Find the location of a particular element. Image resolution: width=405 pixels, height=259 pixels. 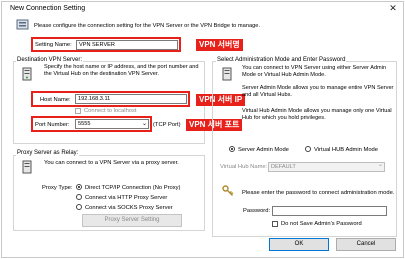

tcp-port-label: (TCP Port) is located at coordinates (167, 125).